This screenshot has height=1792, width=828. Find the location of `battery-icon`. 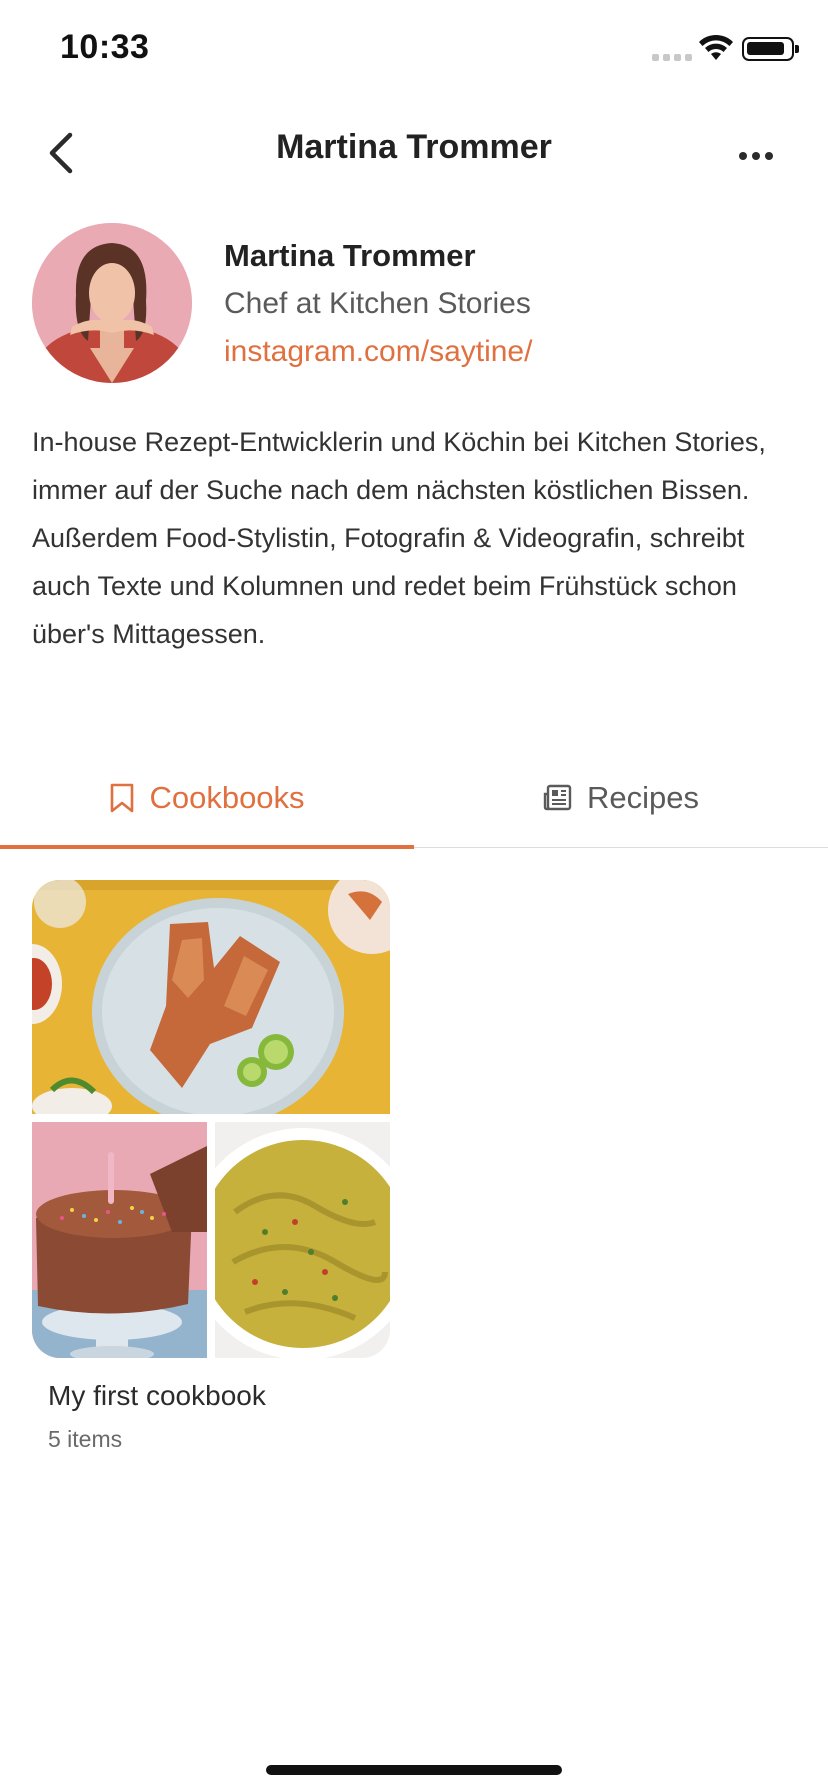

battery-icon is located at coordinates (770, 49).